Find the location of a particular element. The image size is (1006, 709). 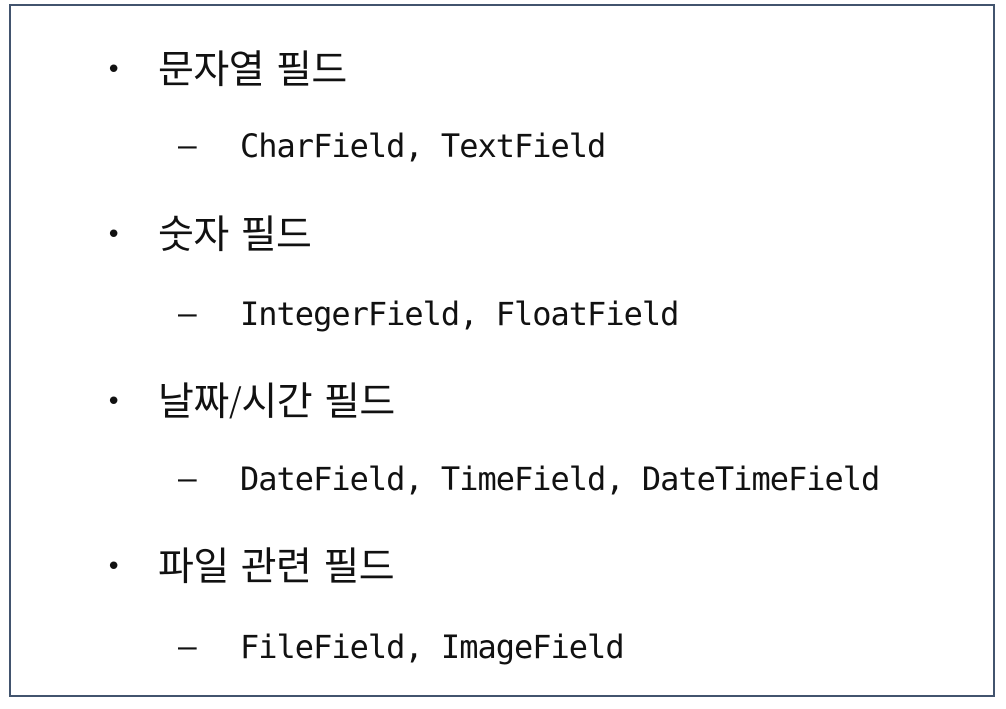

list-item: • 문자열 필드 is located at coordinates (502, 70).